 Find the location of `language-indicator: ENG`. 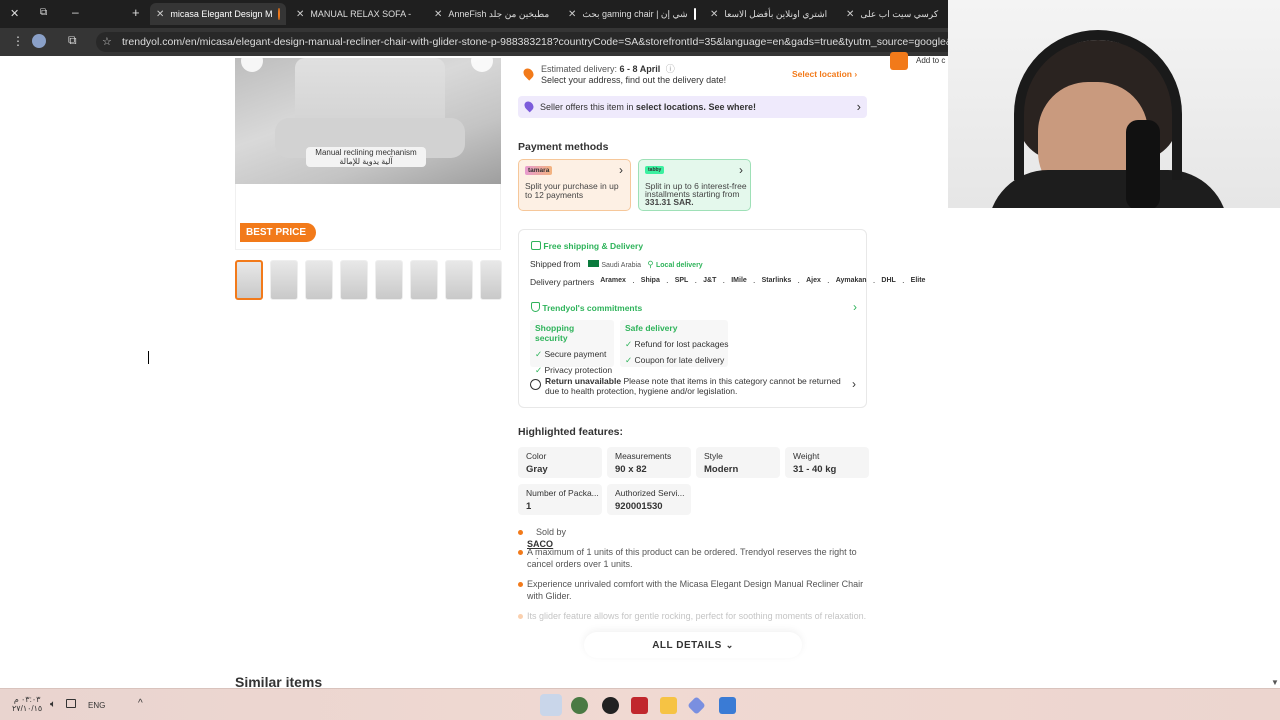

language-indicator: ENG is located at coordinates (96, 705).